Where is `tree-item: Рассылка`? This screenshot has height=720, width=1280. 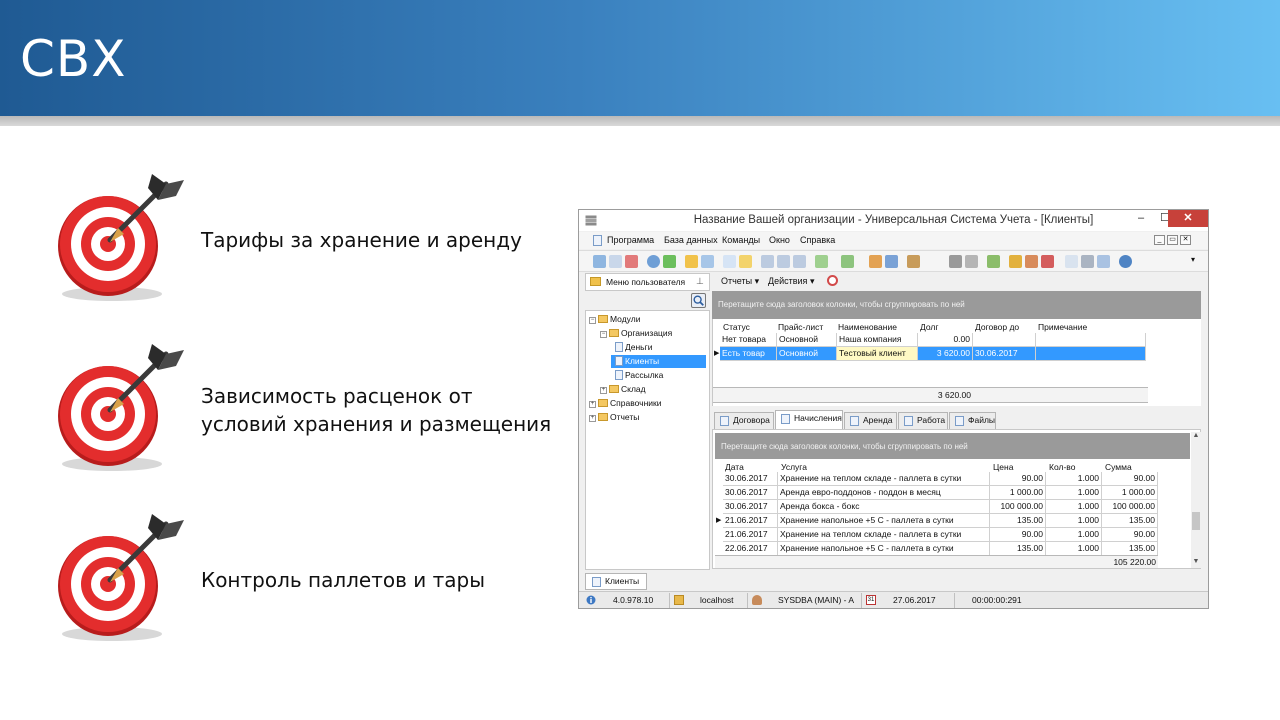 tree-item: Рассылка is located at coordinates (637, 375).